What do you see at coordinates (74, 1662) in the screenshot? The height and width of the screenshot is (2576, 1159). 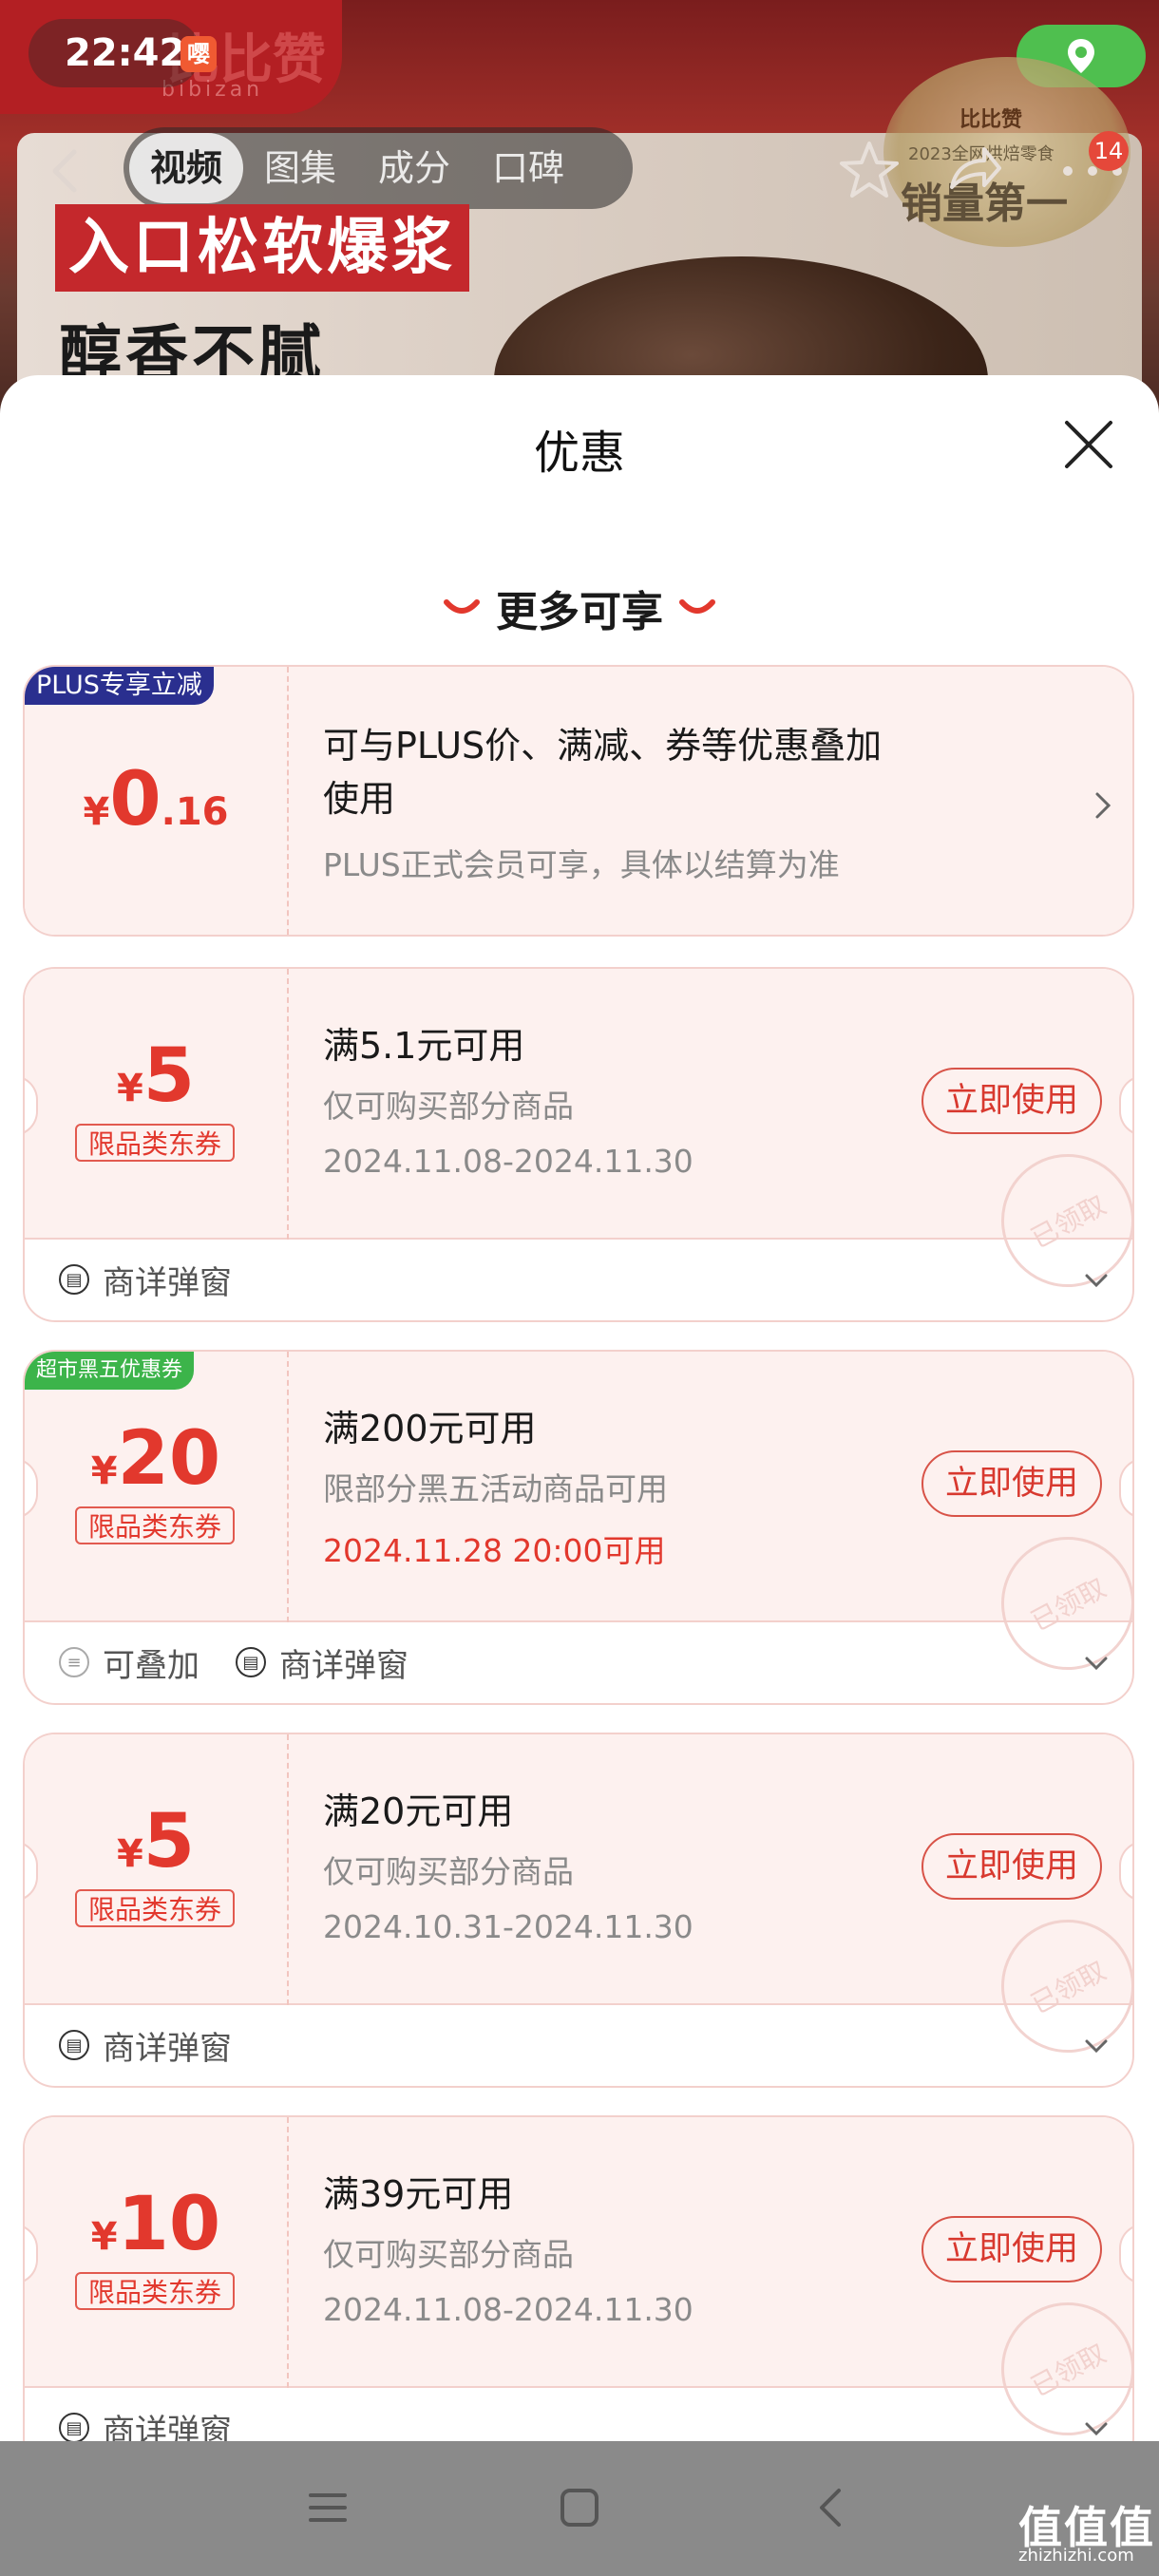 I see `stackable-icon: ≡` at bounding box center [74, 1662].